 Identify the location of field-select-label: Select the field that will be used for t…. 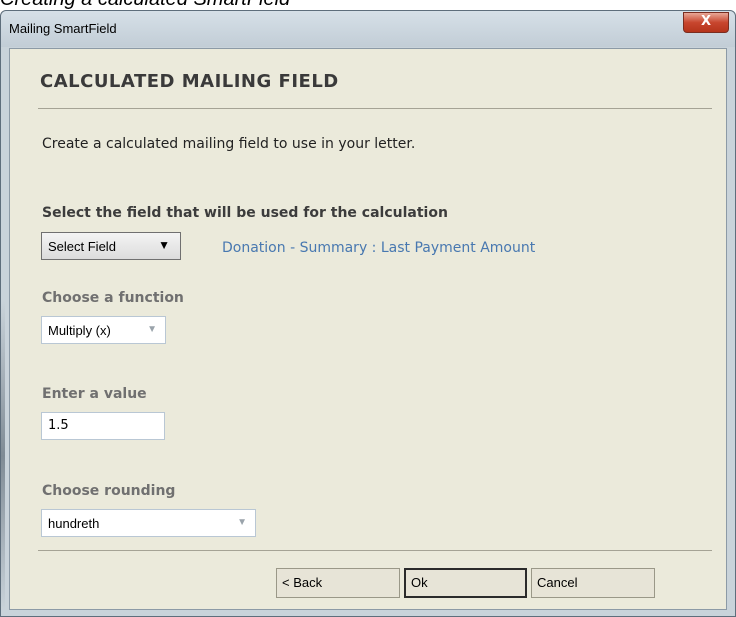
(245, 213).